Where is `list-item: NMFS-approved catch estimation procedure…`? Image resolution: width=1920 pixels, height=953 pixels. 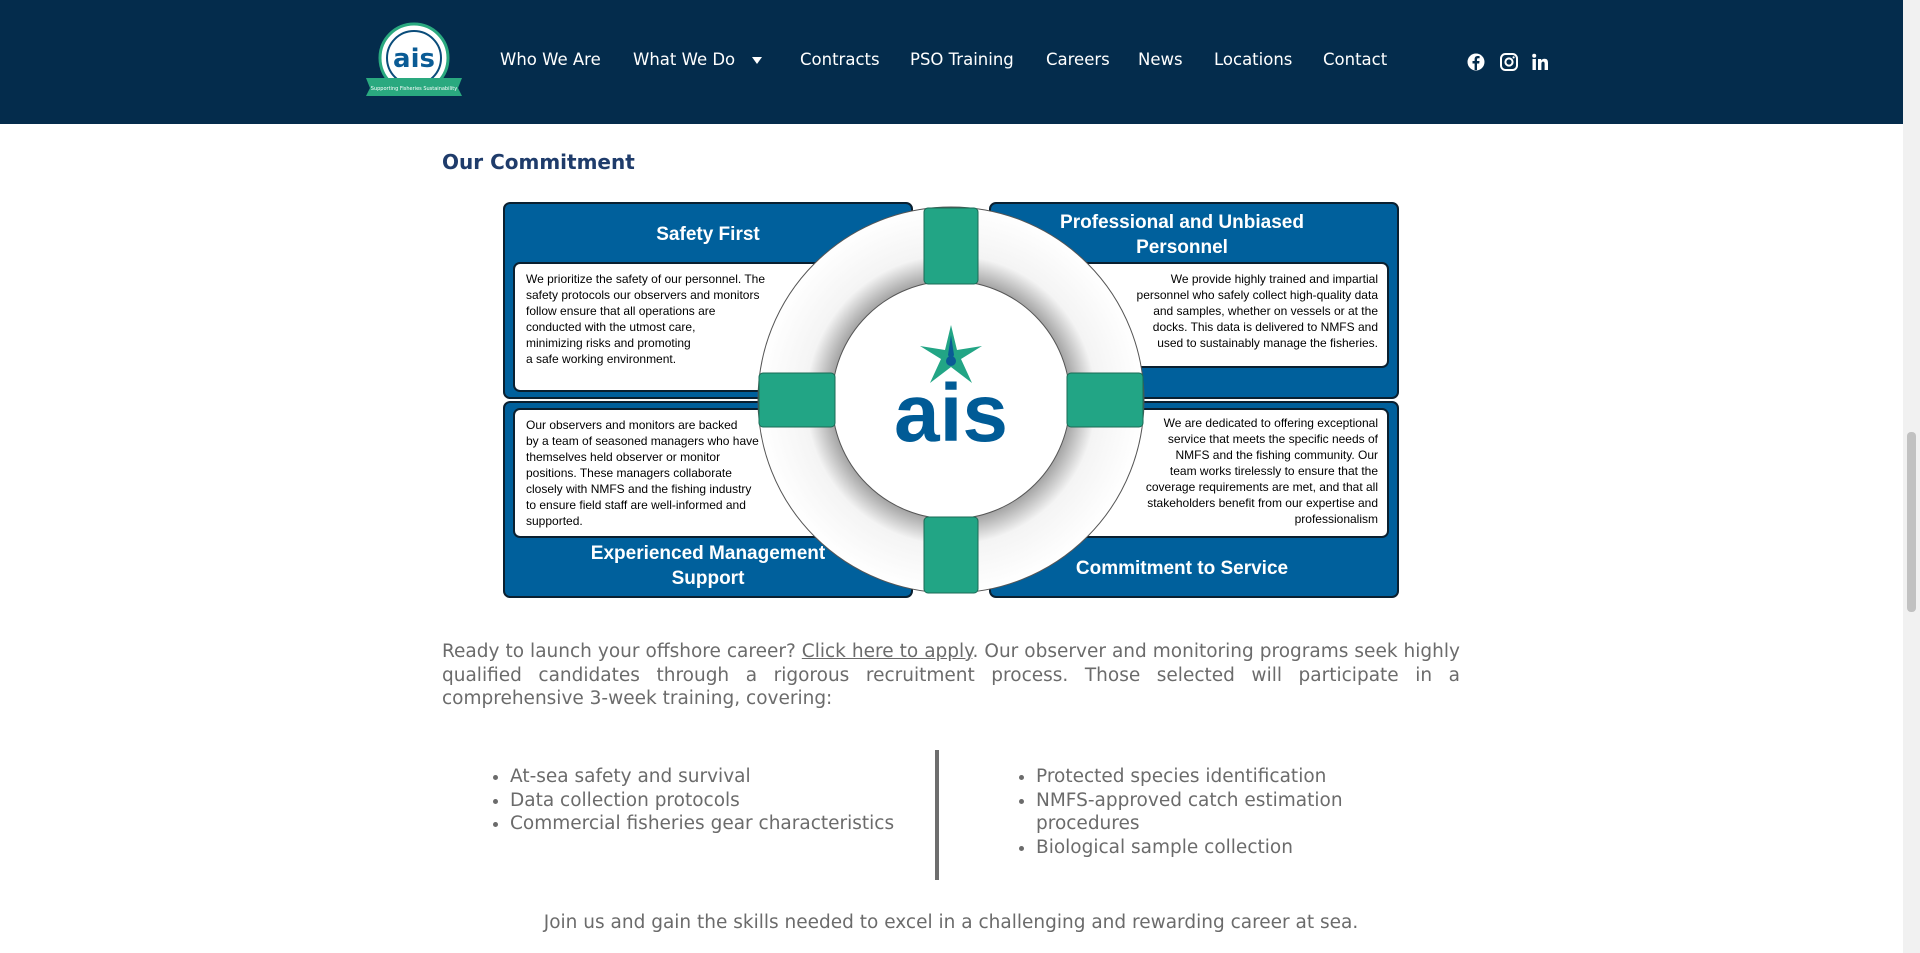 list-item: NMFS-approved catch estimation procedure… is located at coordinates (1216, 812).